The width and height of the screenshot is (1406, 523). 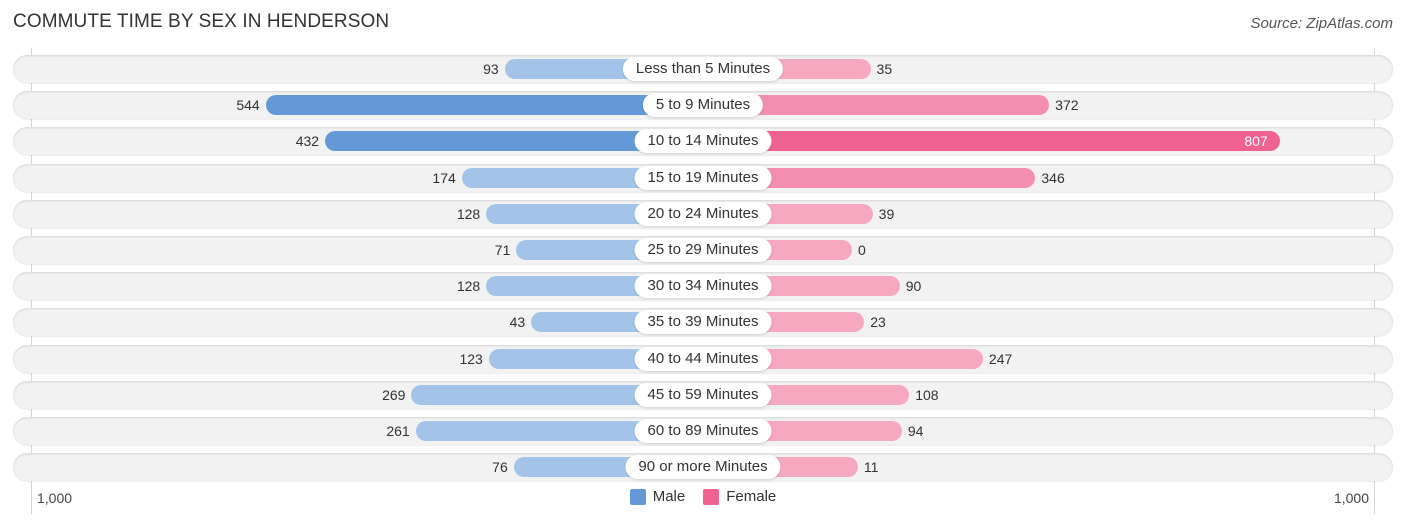 What do you see at coordinates (751, 496) in the screenshot?
I see `legend-label-female: Female` at bounding box center [751, 496].